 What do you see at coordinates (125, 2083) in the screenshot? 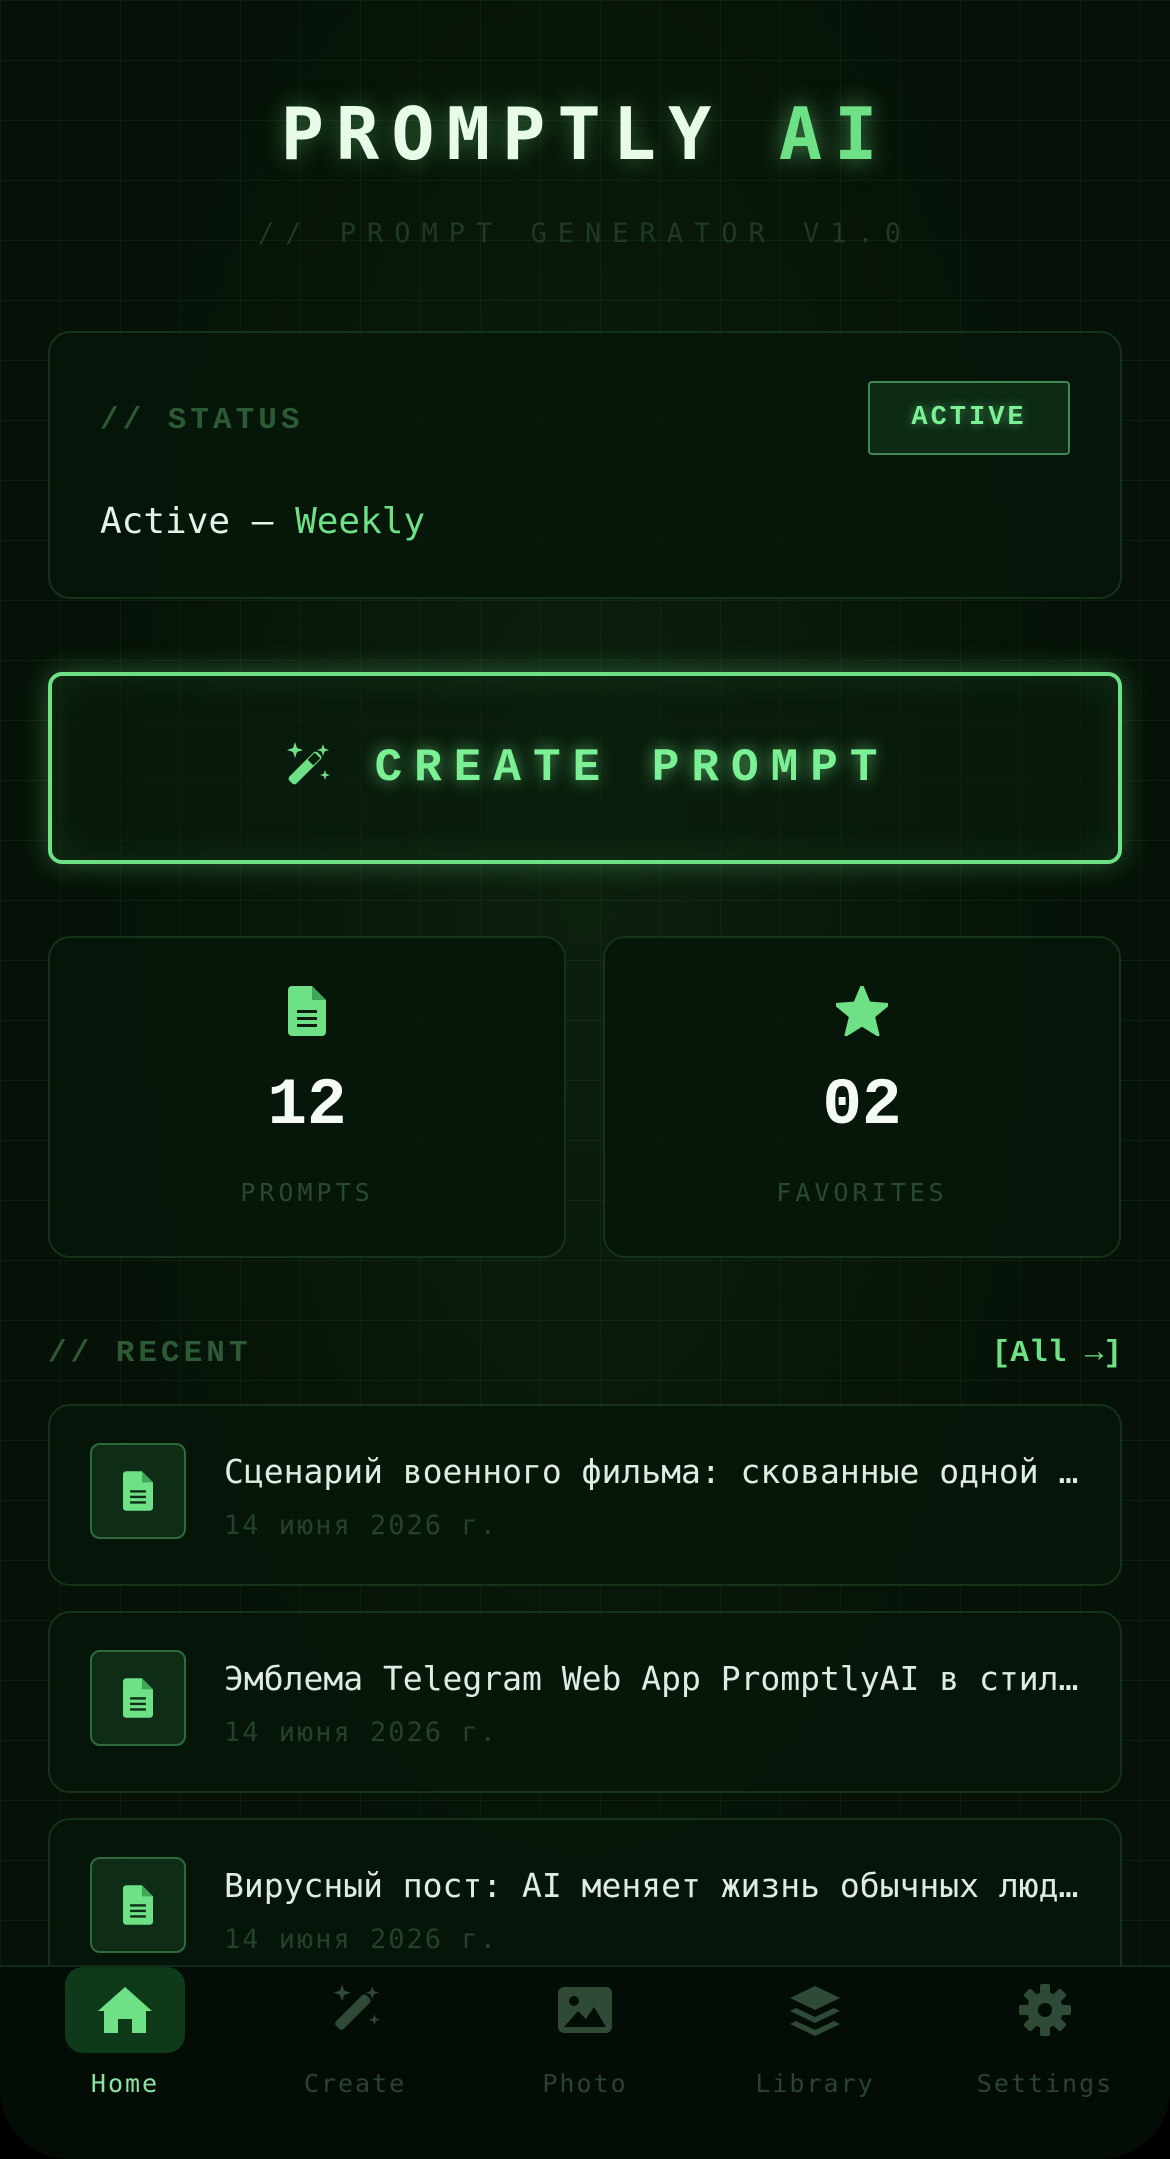
I see `nav-label-home: Home` at bounding box center [125, 2083].